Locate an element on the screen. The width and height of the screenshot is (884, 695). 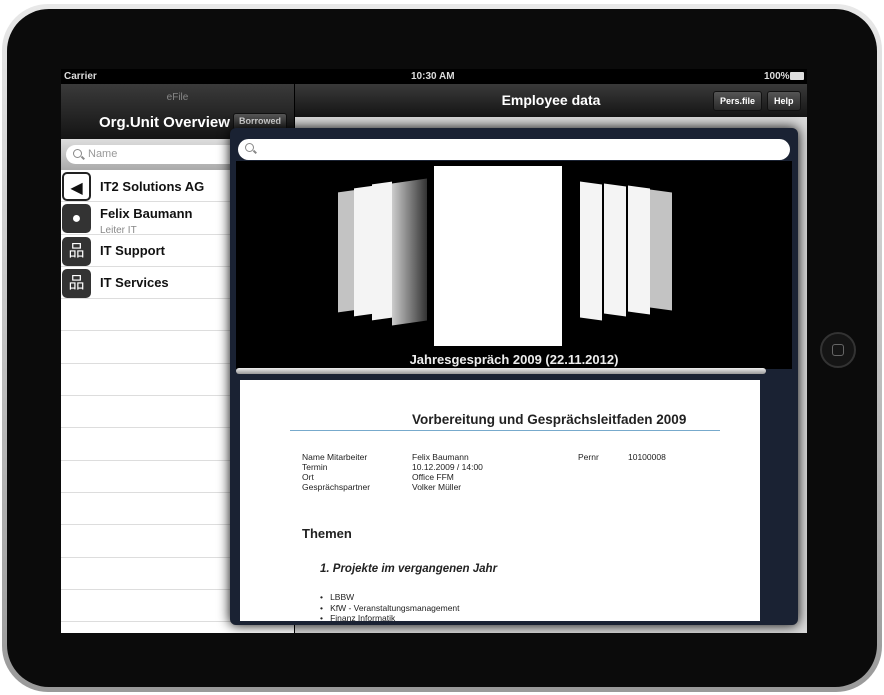
document-caption: Jahresgespräch 2009 (22.11.2012) is located at coordinates (514, 359).